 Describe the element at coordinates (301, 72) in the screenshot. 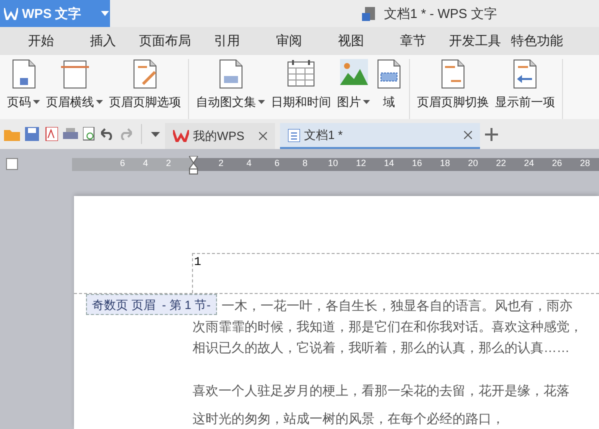

I see `calendar-icon` at that location.